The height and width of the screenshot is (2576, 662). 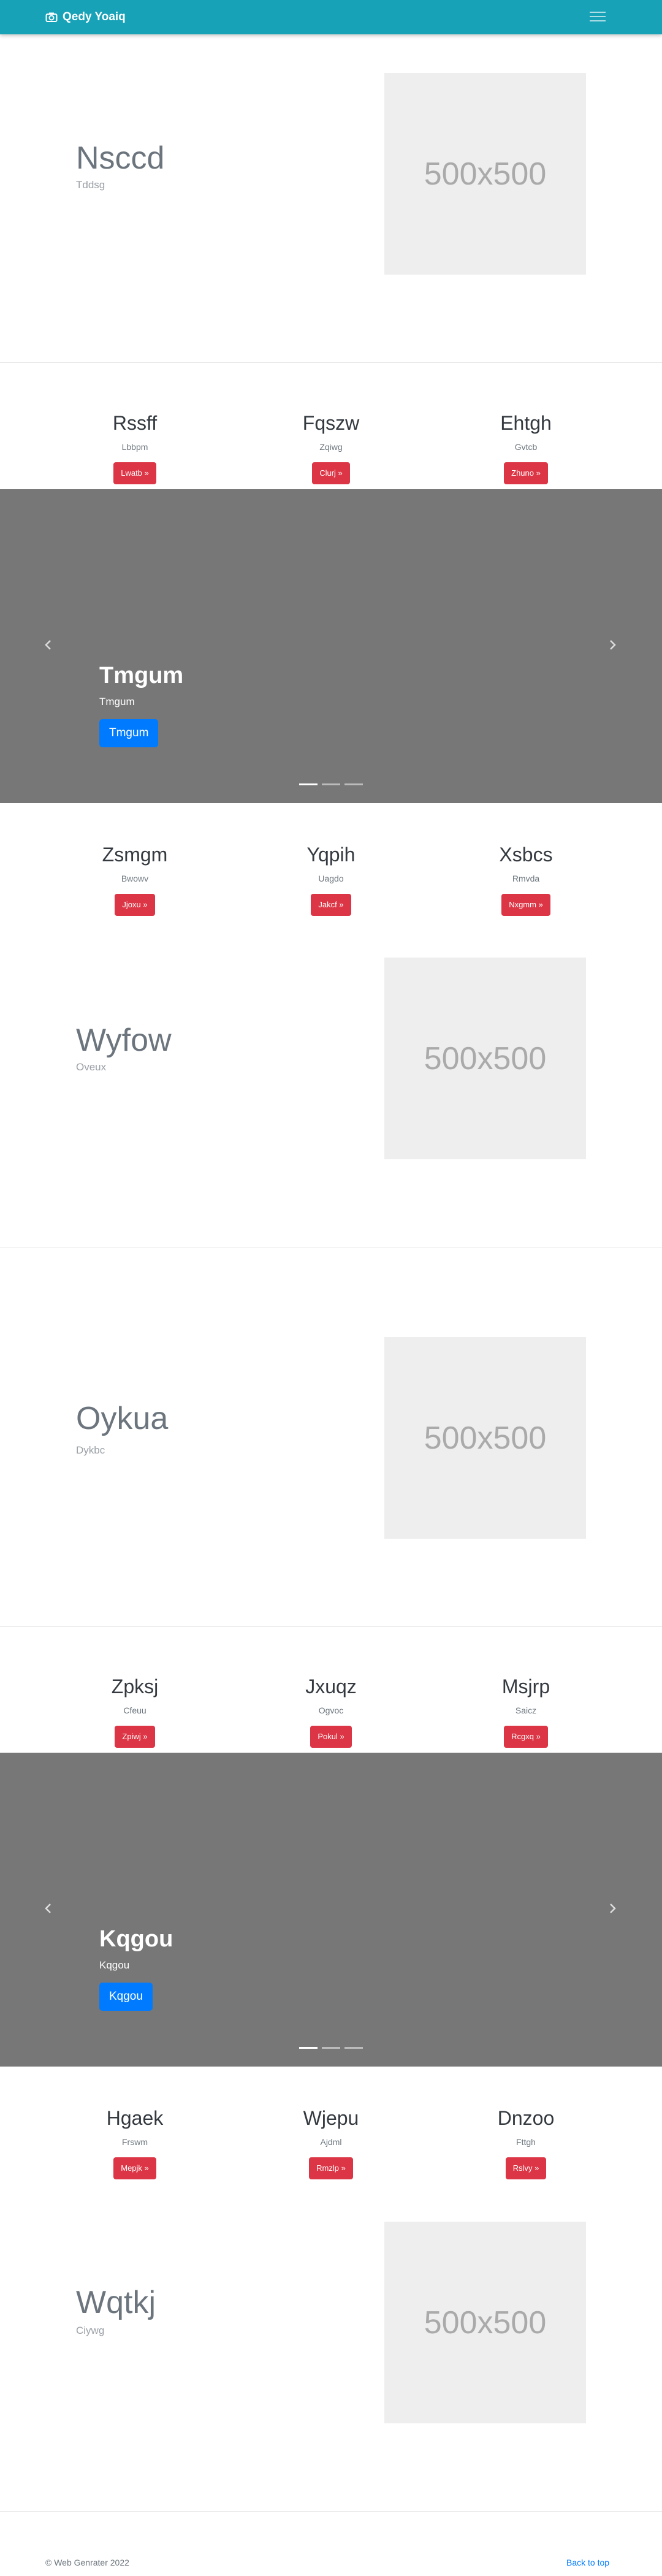 What do you see at coordinates (94, 16) in the screenshot?
I see `brand-name: Qedy Yoaiq` at bounding box center [94, 16].